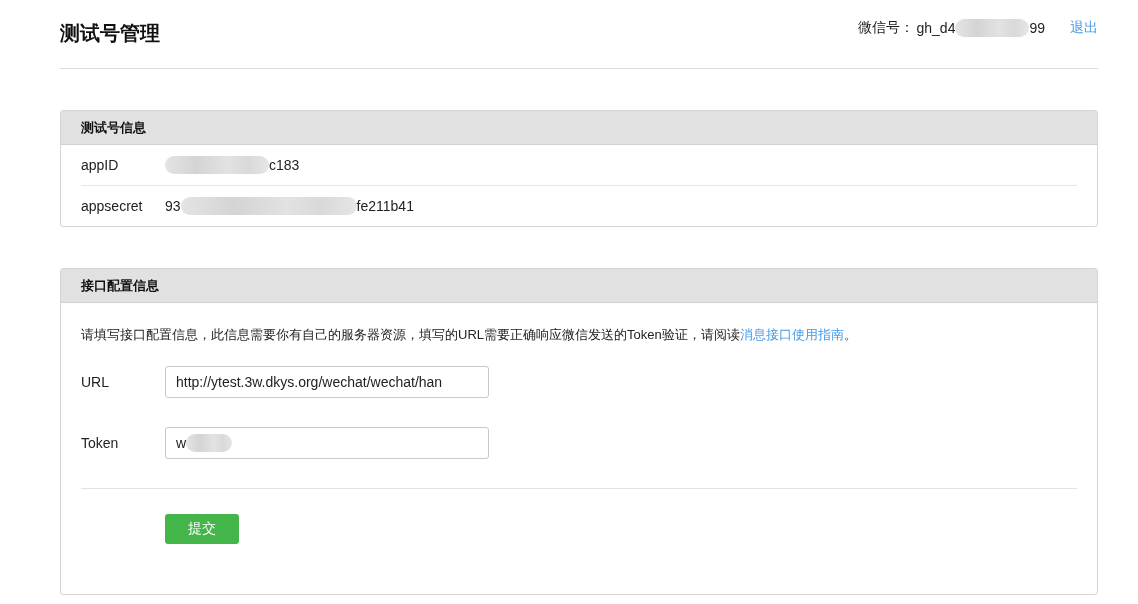 The height and width of the screenshot is (604, 1138). What do you see at coordinates (327, 443) in the screenshot?
I see `input-field: w` at bounding box center [327, 443].